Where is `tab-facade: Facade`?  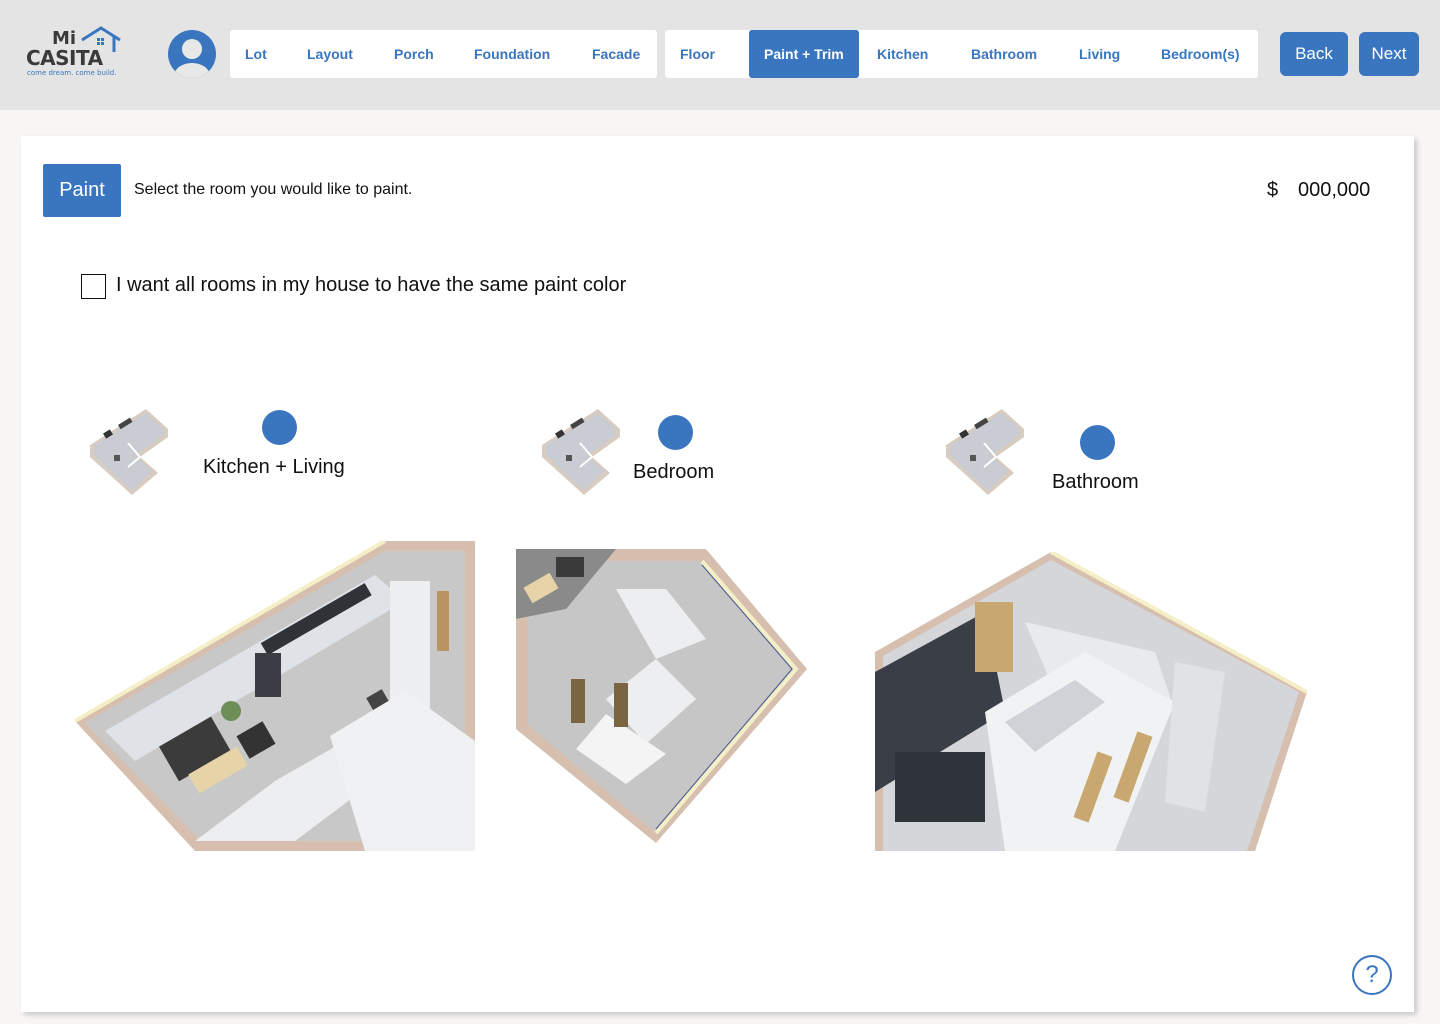 tab-facade: Facade is located at coordinates (616, 54).